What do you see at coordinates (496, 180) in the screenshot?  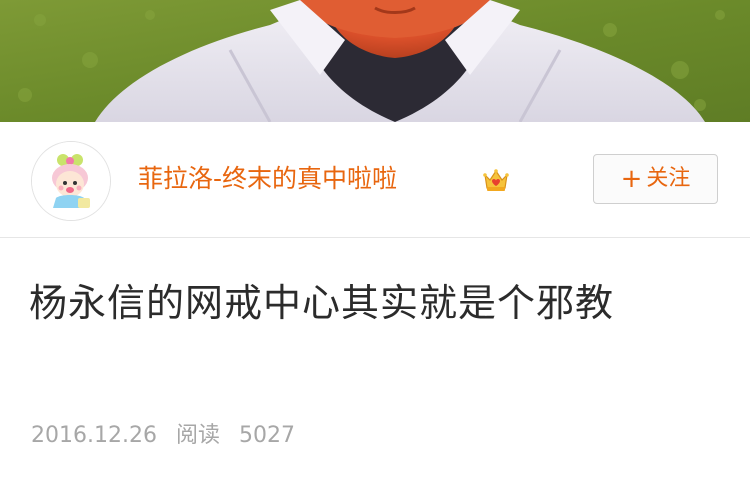 I see `vip-crown-icon` at bounding box center [496, 180].